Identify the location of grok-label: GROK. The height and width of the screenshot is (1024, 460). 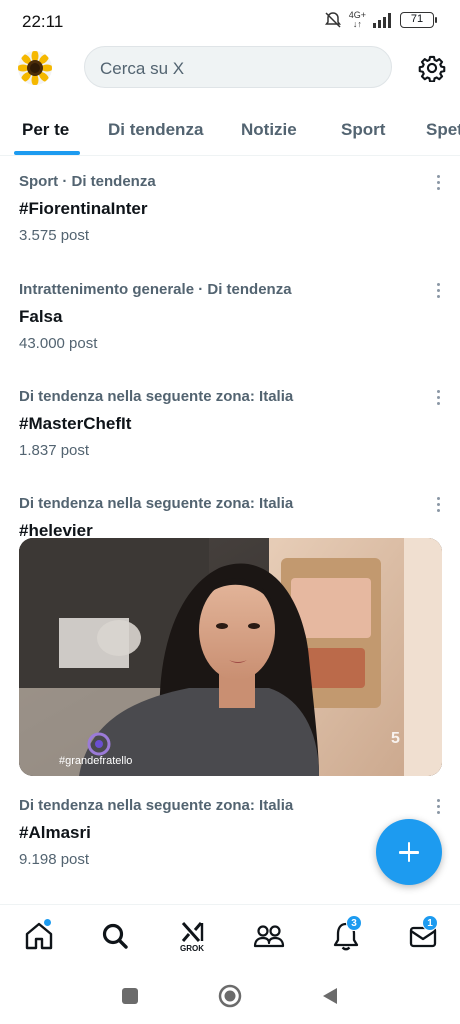
(192, 948).